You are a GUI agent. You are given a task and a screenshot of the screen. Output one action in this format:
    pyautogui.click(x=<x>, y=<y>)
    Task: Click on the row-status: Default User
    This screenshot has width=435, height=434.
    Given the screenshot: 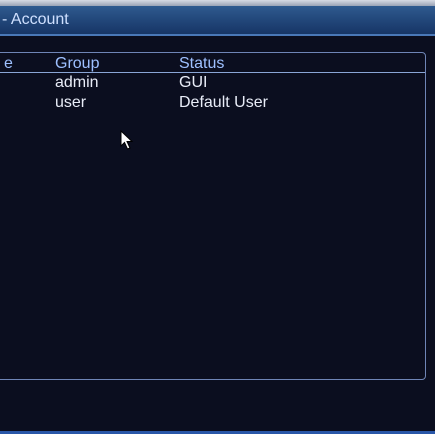 What is the action you would take?
    pyautogui.click(x=223, y=102)
    